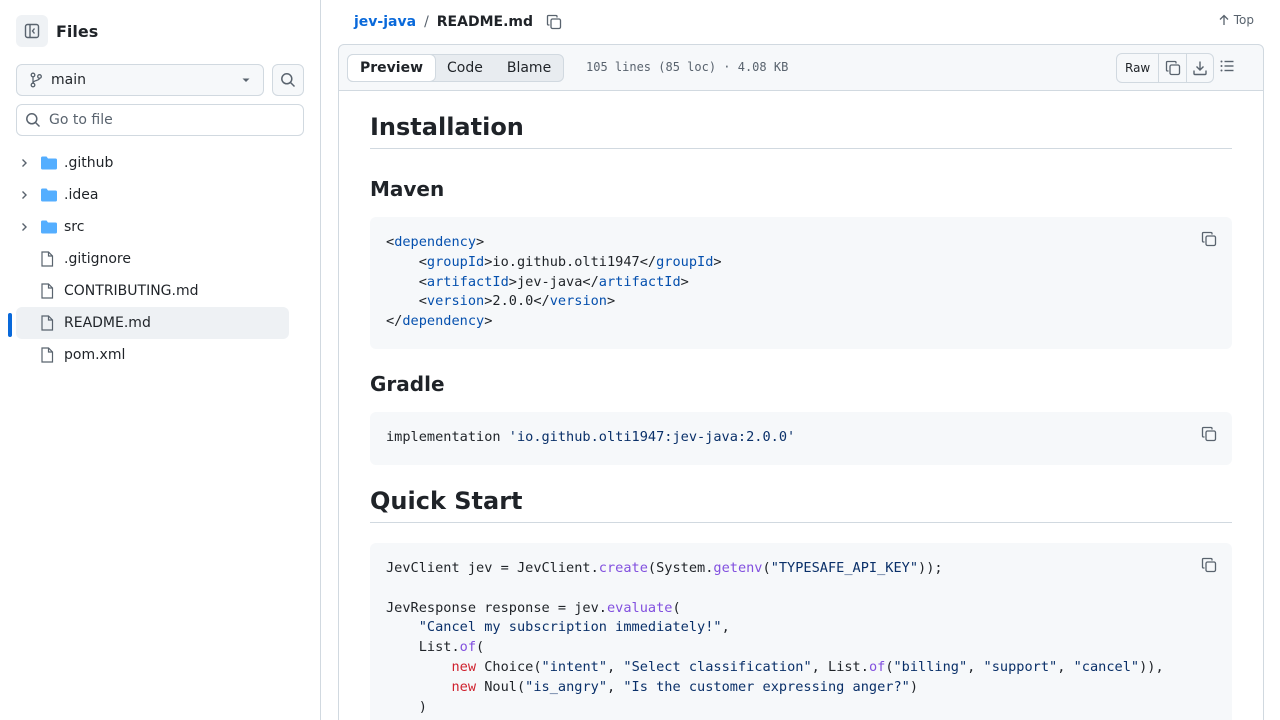 The height and width of the screenshot is (720, 1280). Describe the element at coordinates (95, 355) in the screenshot. I see `tree-item-label: pom.xml` at that location.